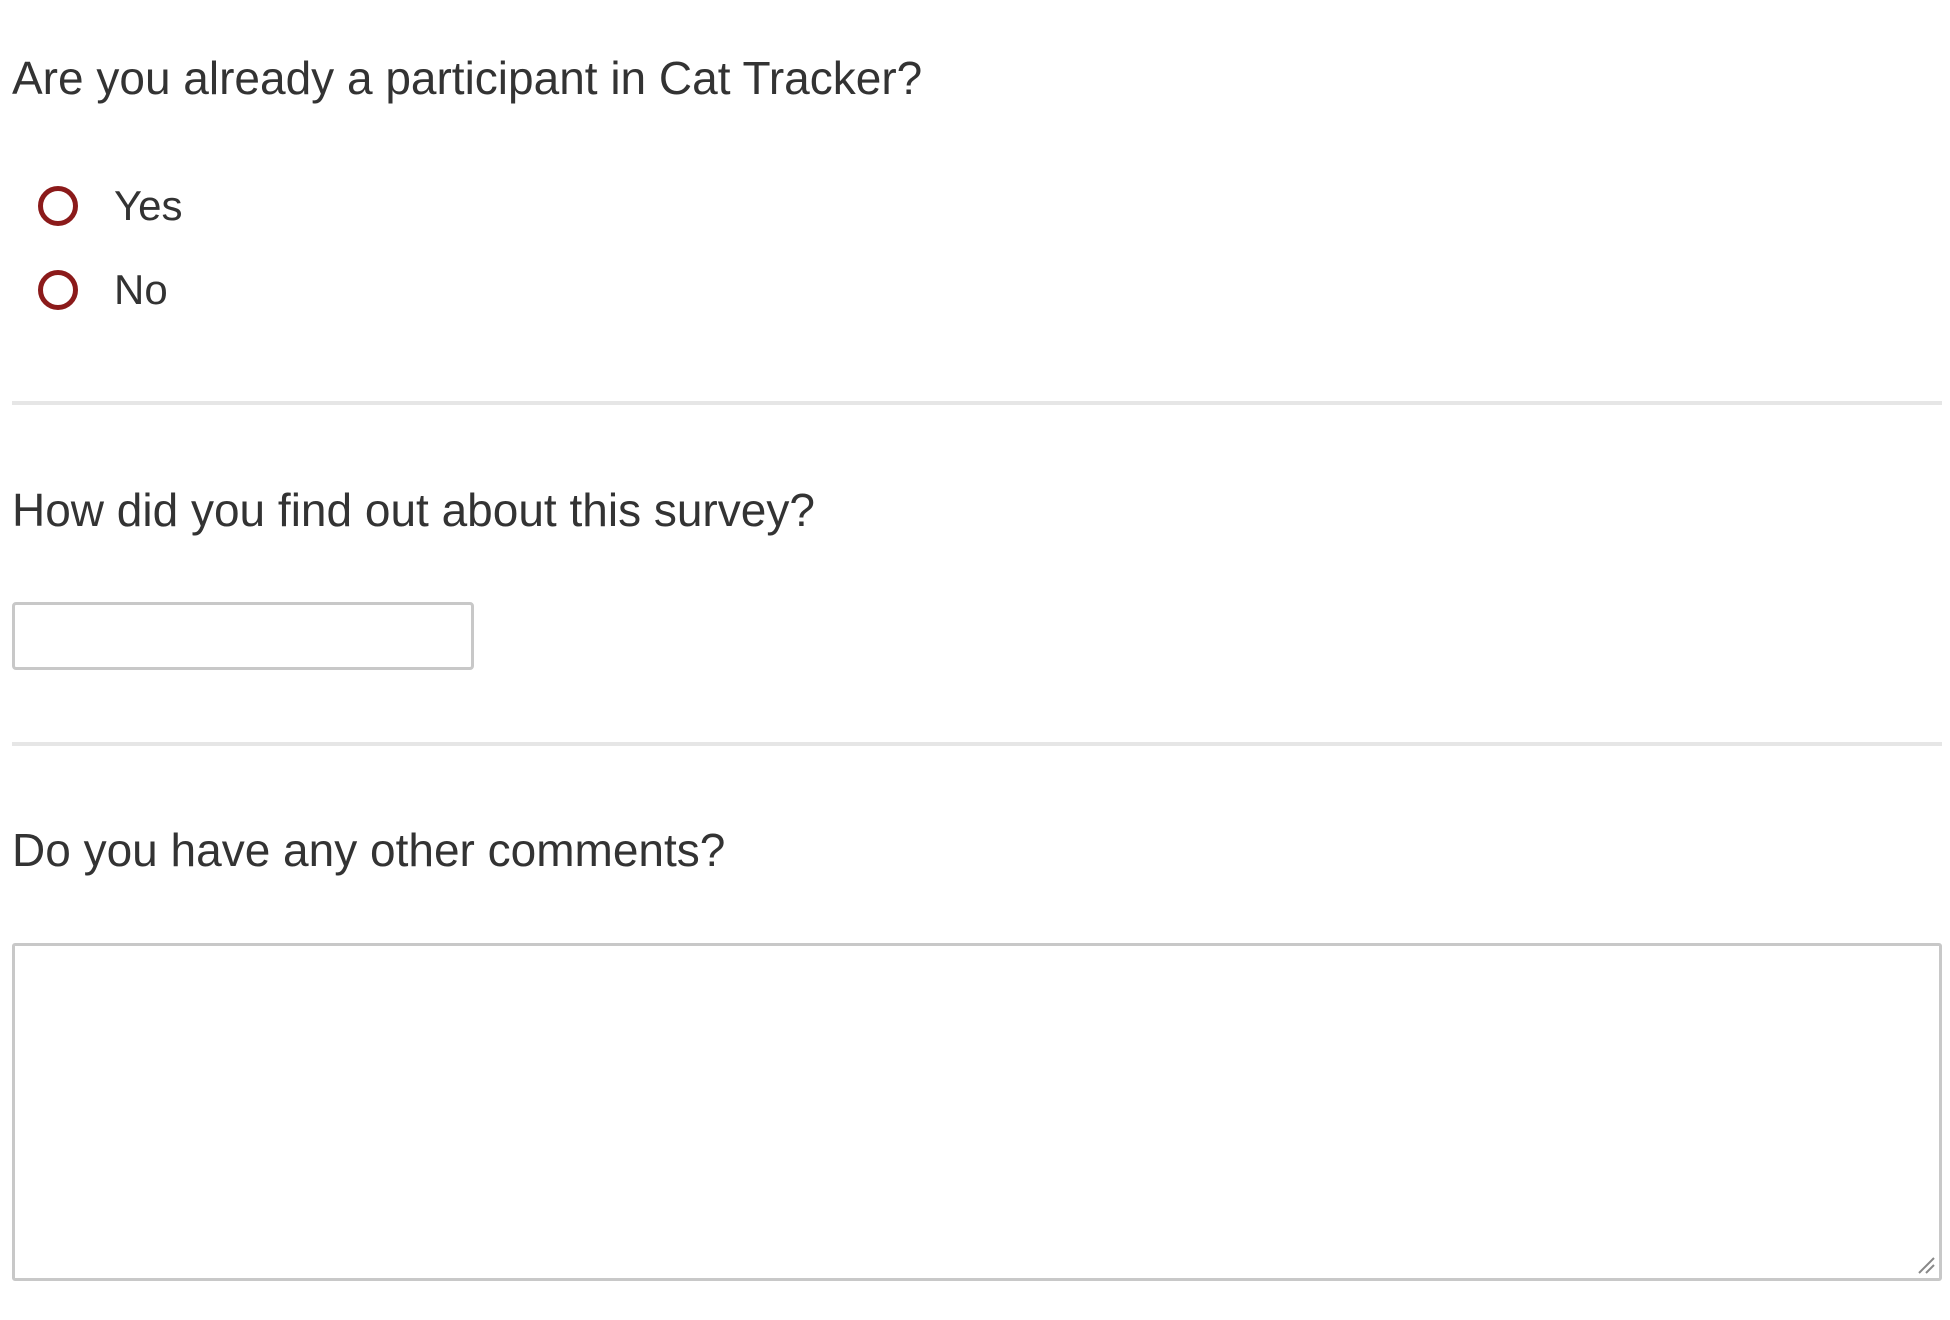 The height and width of the screenshot is (1320, 1950). I want to click on radio-option-yes: Yes, so click(110, 206).